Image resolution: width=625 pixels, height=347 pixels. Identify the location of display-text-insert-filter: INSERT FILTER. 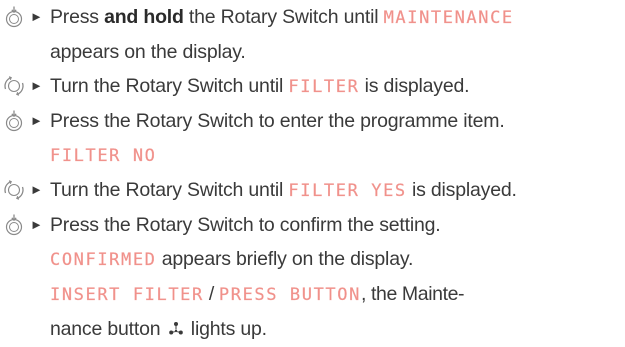
(127, 295).